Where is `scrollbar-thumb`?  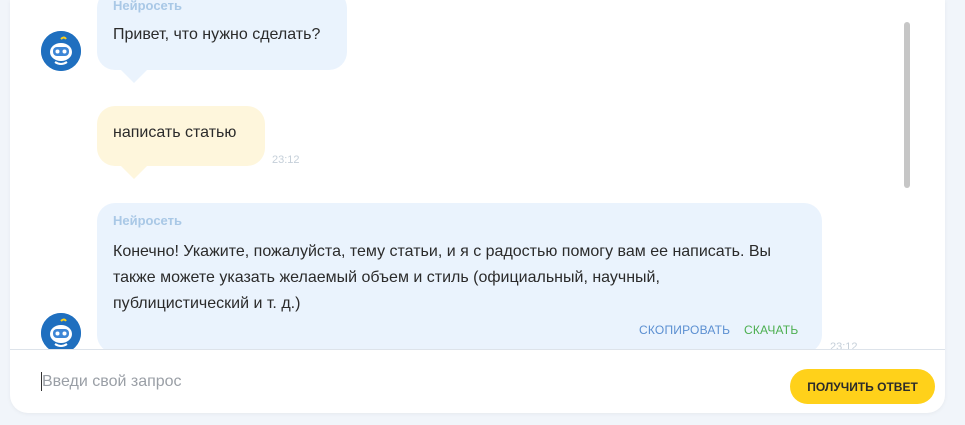 scrollbar-thumb is located at coordinates (907, 105).